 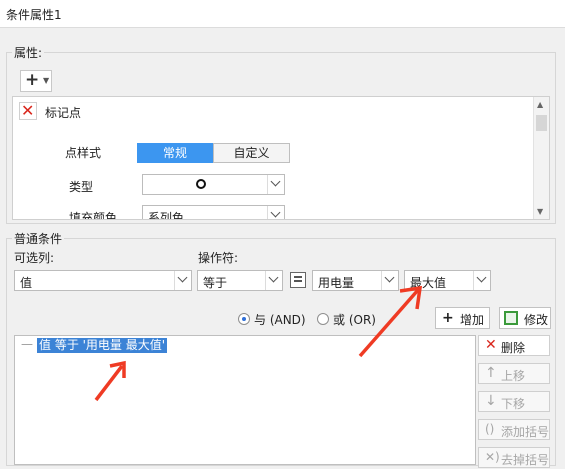 What do you see at coordinates (355, 280) in the screenshot?
I see `field-select: 用电量` at bounding box center [355, 280].